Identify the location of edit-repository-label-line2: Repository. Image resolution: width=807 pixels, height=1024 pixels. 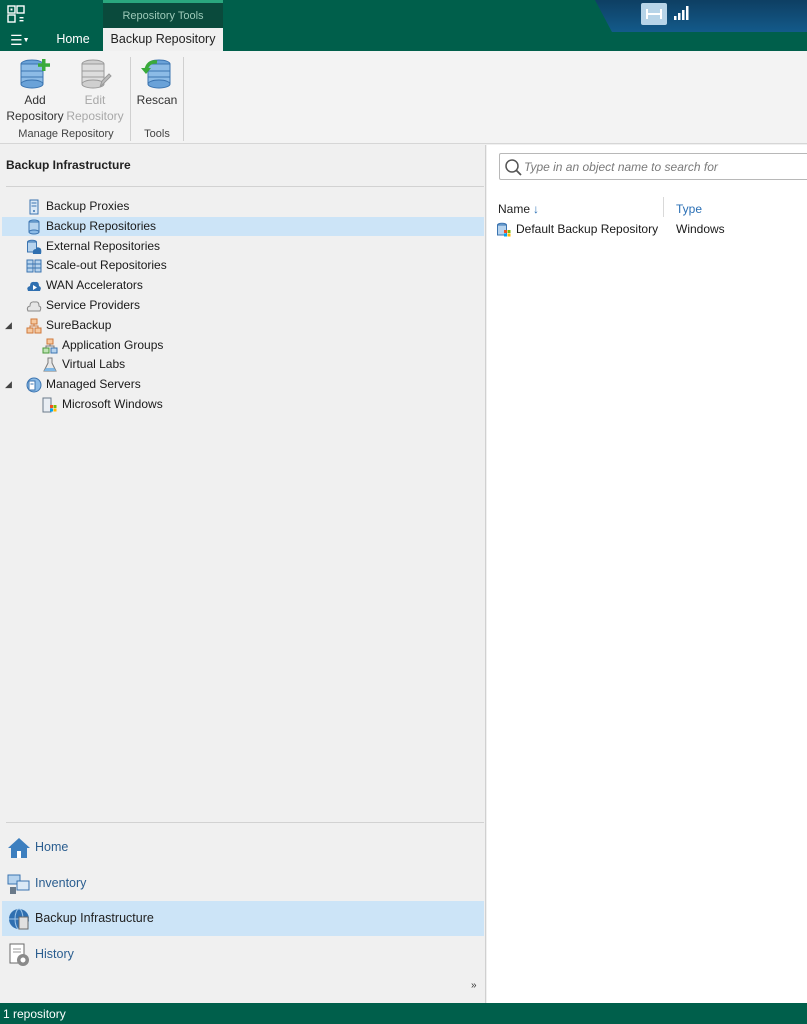
(95, 116).